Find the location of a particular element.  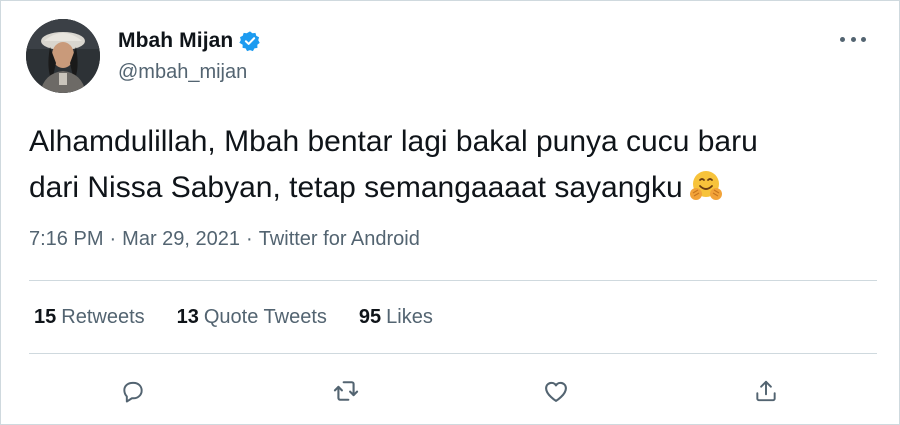

retweets-stat: 15 Retweets is located at coordinates (89, 317).